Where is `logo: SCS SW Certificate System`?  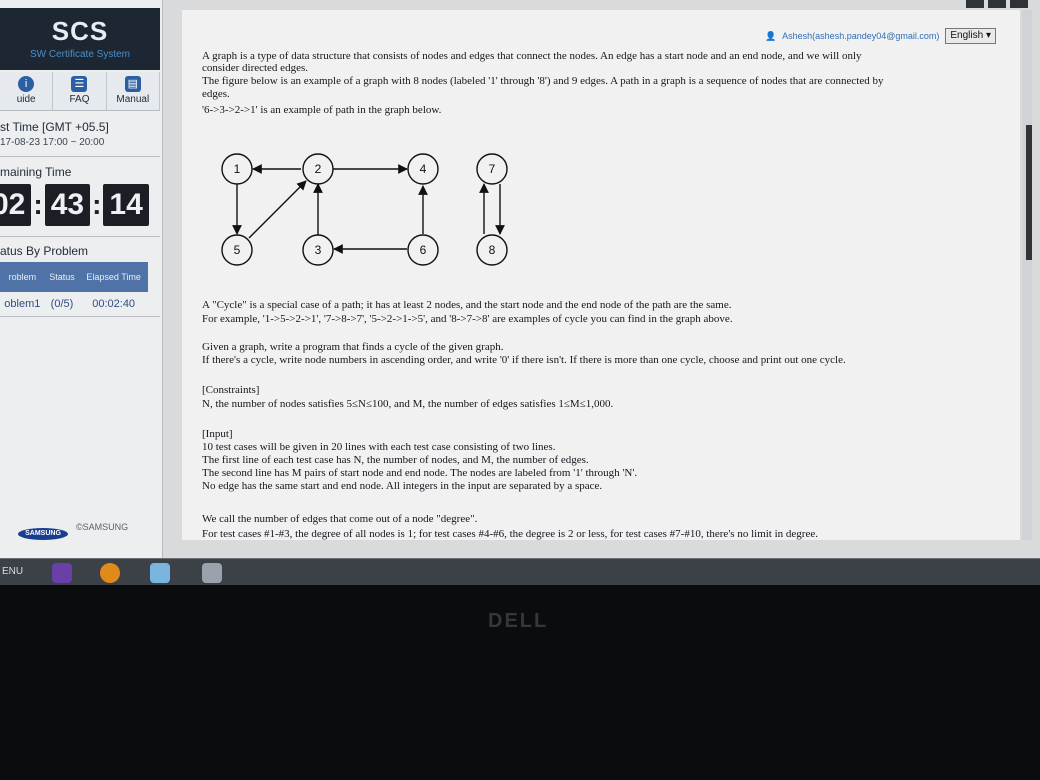 logo: SCS SW Certificate System is located at coordinates (80, 39).